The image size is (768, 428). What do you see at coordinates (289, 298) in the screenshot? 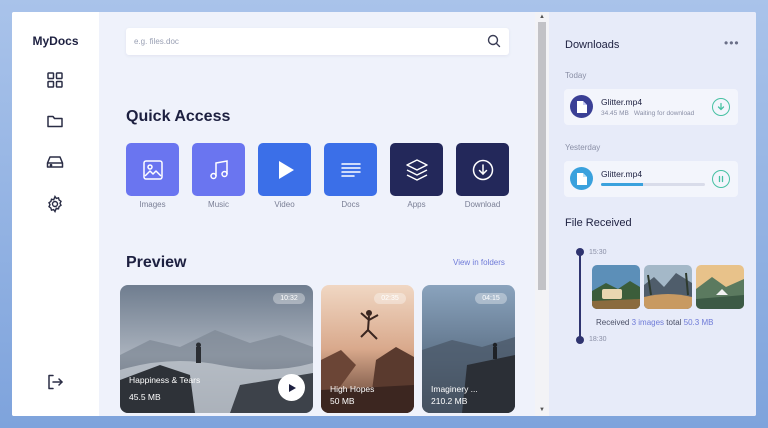
I see `duration-badge: 10:32` at bounding box center [289, 298].